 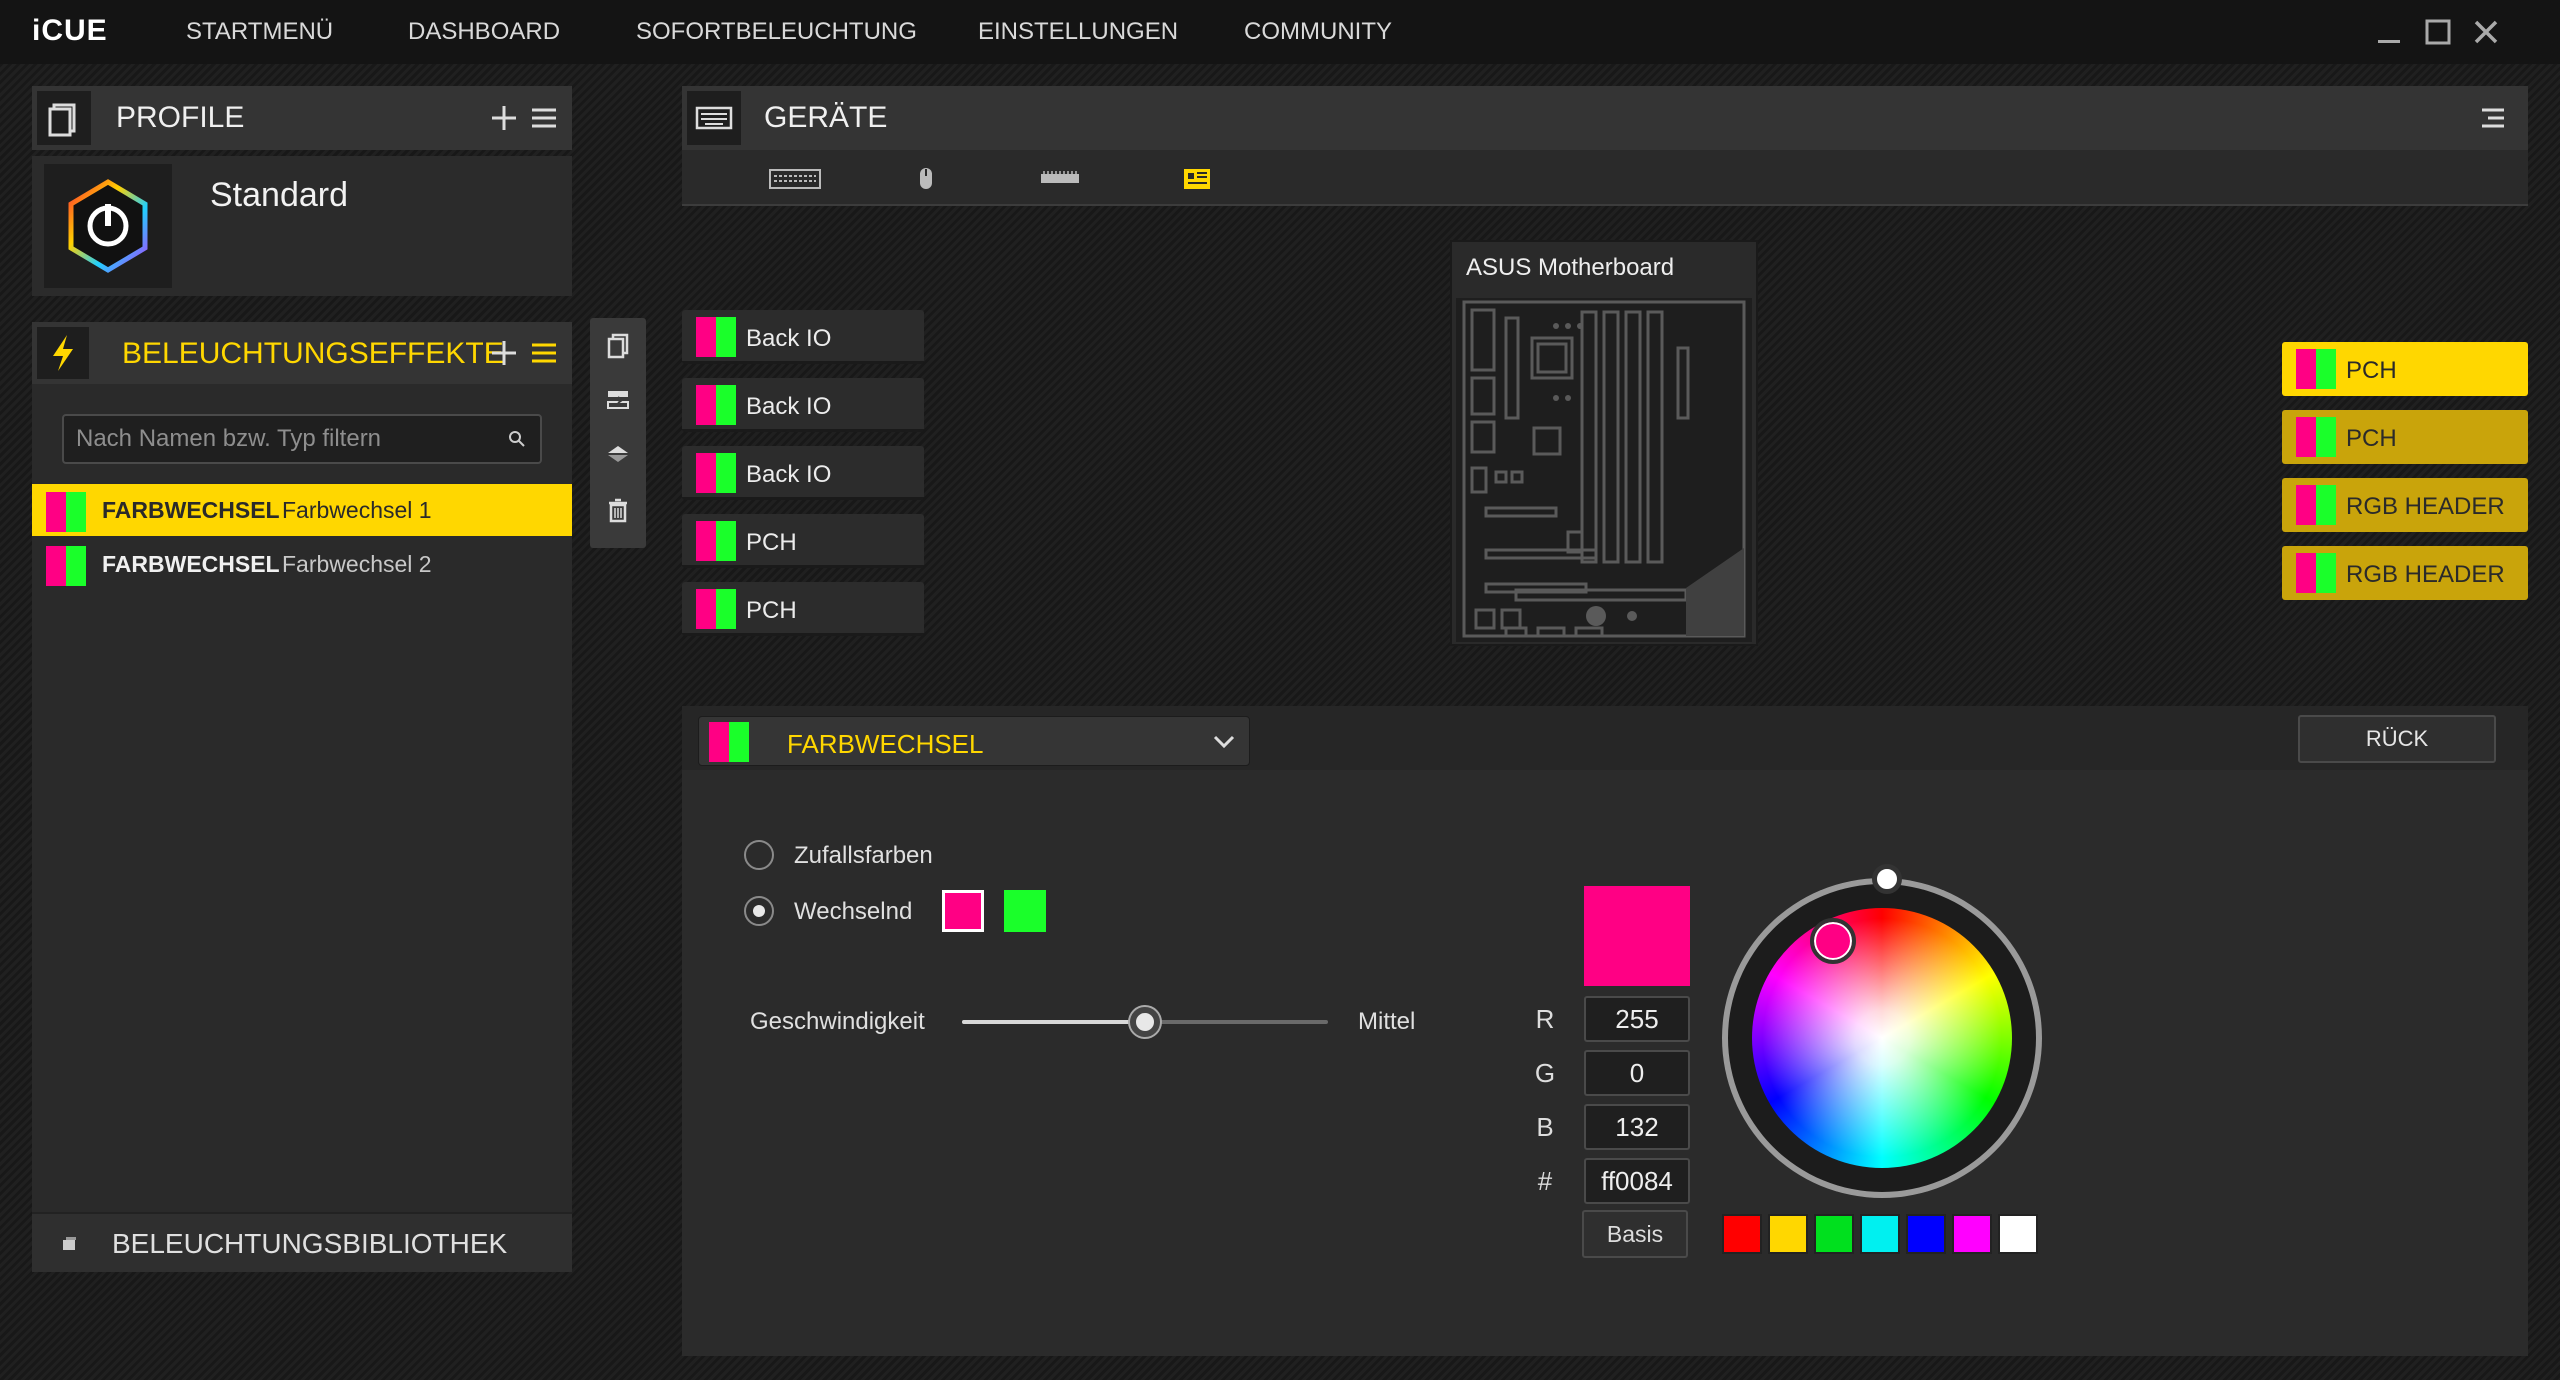 I want to click on nav-settings: EINSTELLUNGEN, so click(x=1078, y=32).